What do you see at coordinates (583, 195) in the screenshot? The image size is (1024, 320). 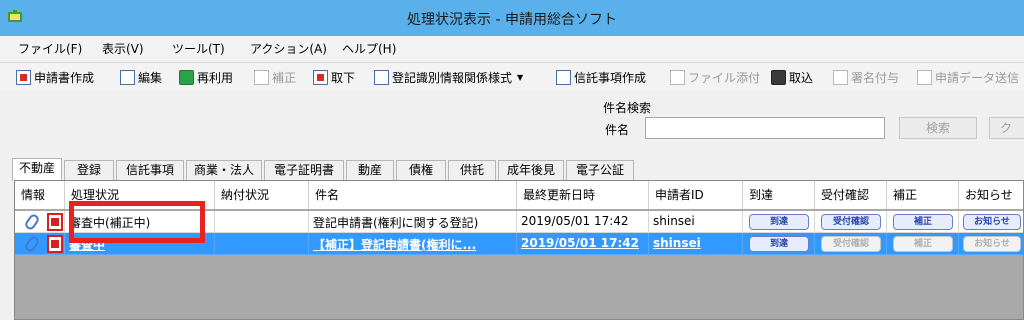 I see `column-header-updated: 最終更新日時` at bounding box center [583, 195].